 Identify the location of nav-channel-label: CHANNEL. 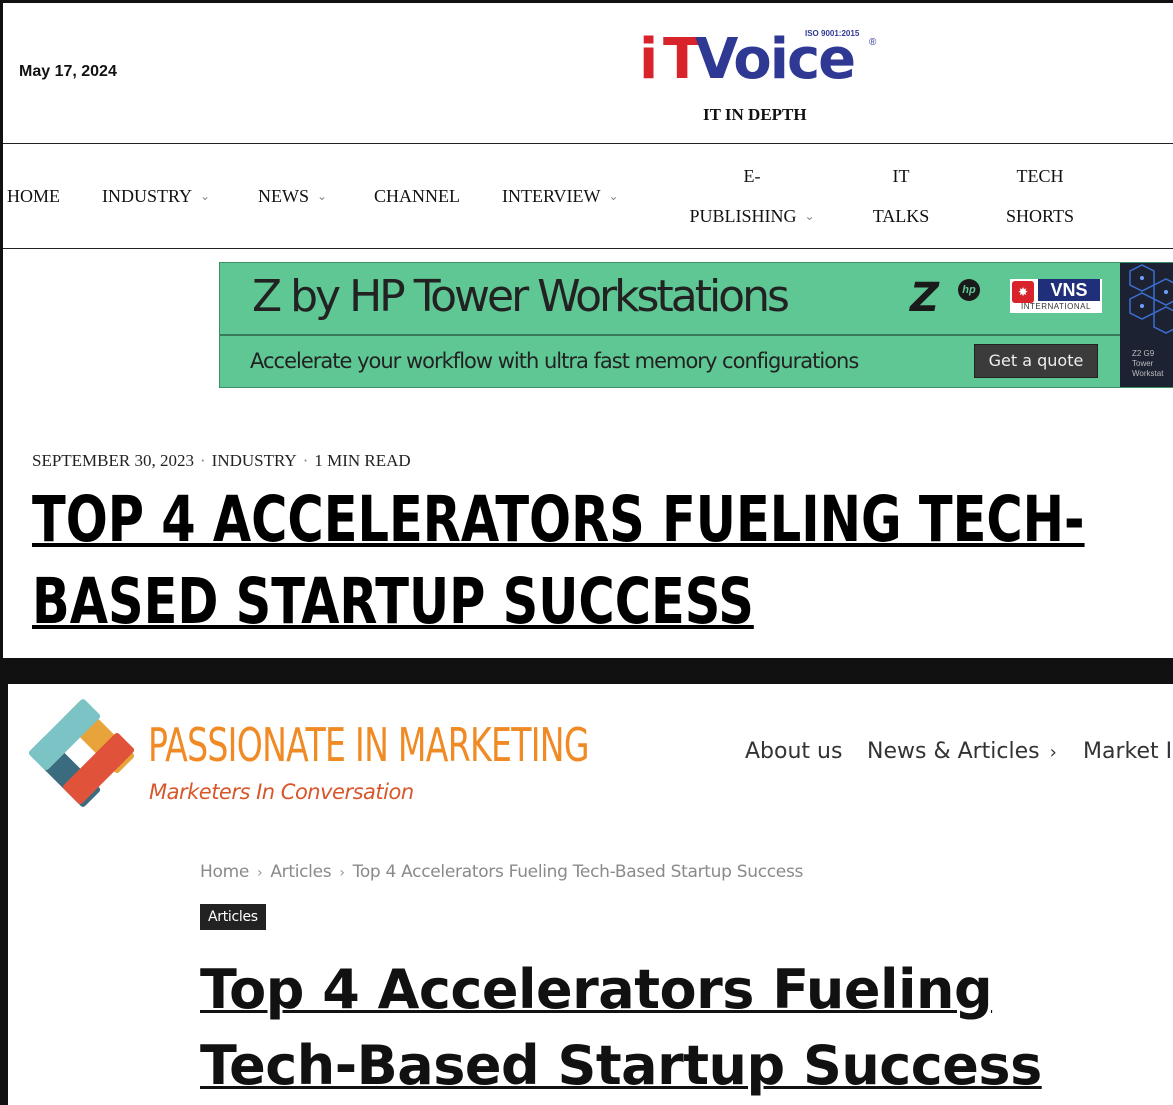
(417, 196).